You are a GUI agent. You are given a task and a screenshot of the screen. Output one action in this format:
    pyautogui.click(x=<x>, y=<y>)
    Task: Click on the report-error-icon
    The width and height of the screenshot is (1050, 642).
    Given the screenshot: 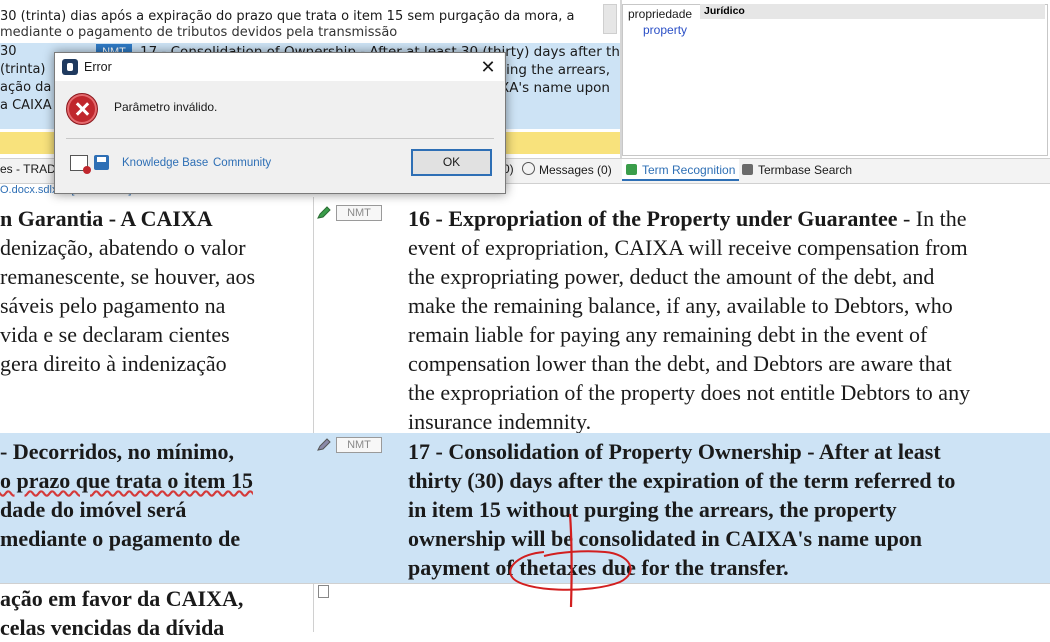 What is the action you would take?
    pyautogui.click(x=80, y=164)
    